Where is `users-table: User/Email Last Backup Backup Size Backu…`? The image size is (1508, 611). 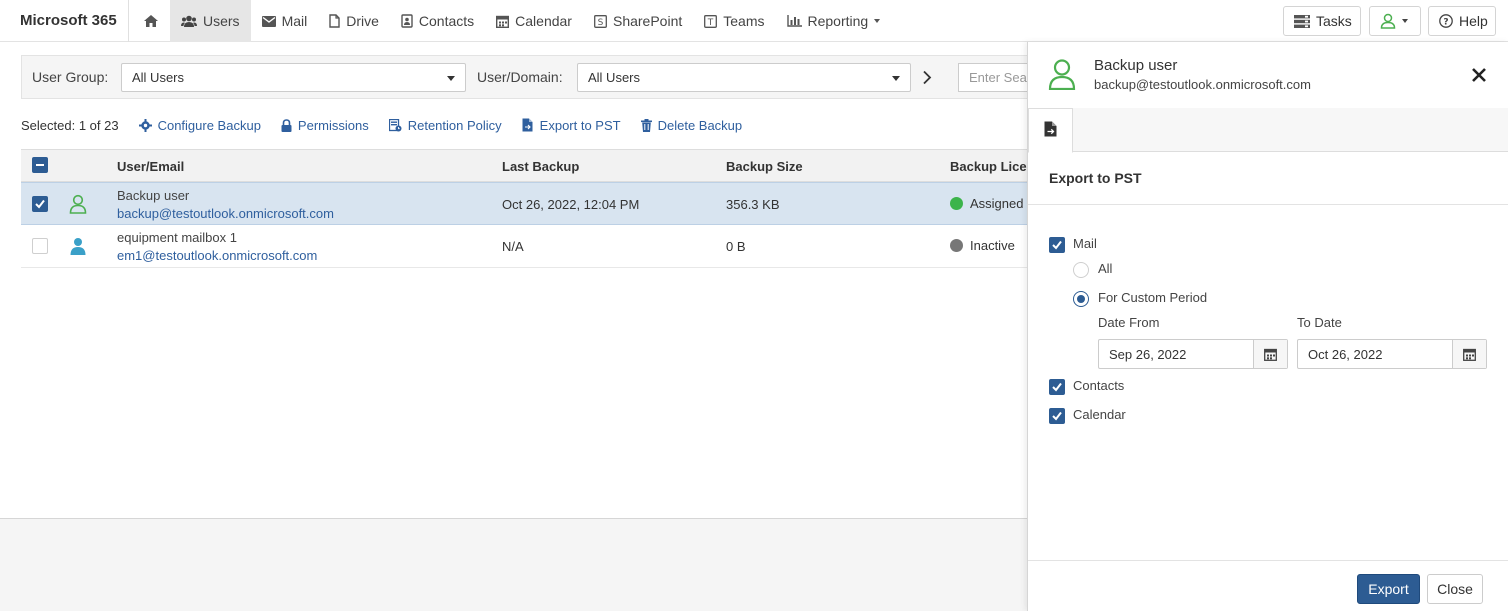
users-table: User/Email Last Backup Backup Size Backu… is located at coordinates (526, 208).